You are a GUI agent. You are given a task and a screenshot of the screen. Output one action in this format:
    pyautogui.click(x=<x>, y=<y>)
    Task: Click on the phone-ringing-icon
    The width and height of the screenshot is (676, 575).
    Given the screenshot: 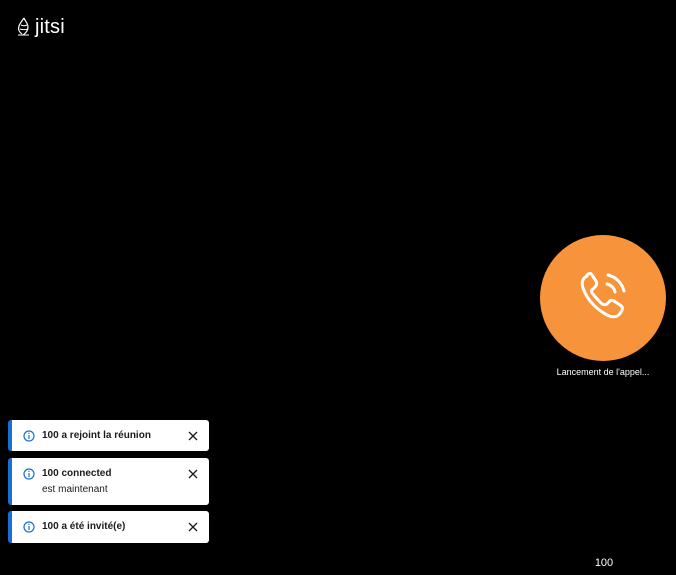 What is the action you would take?
    pyautogui.click(x=603, y=298)
    